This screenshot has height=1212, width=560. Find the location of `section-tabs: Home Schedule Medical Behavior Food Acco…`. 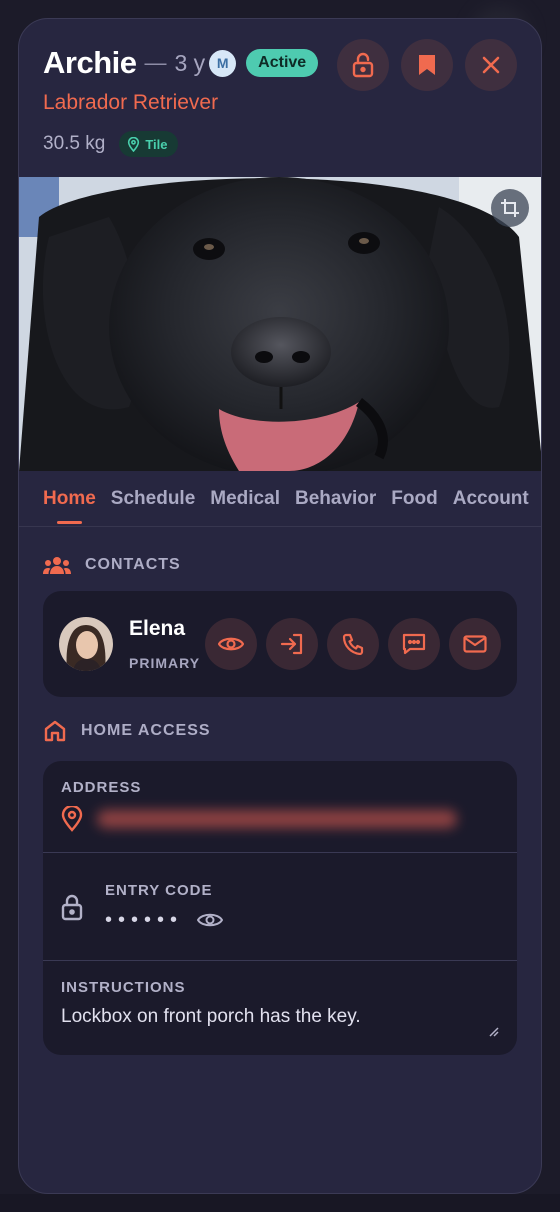

section-tabs: Home Schedule Medical Behavior Food Acco… is located at coordinates (280, 499).